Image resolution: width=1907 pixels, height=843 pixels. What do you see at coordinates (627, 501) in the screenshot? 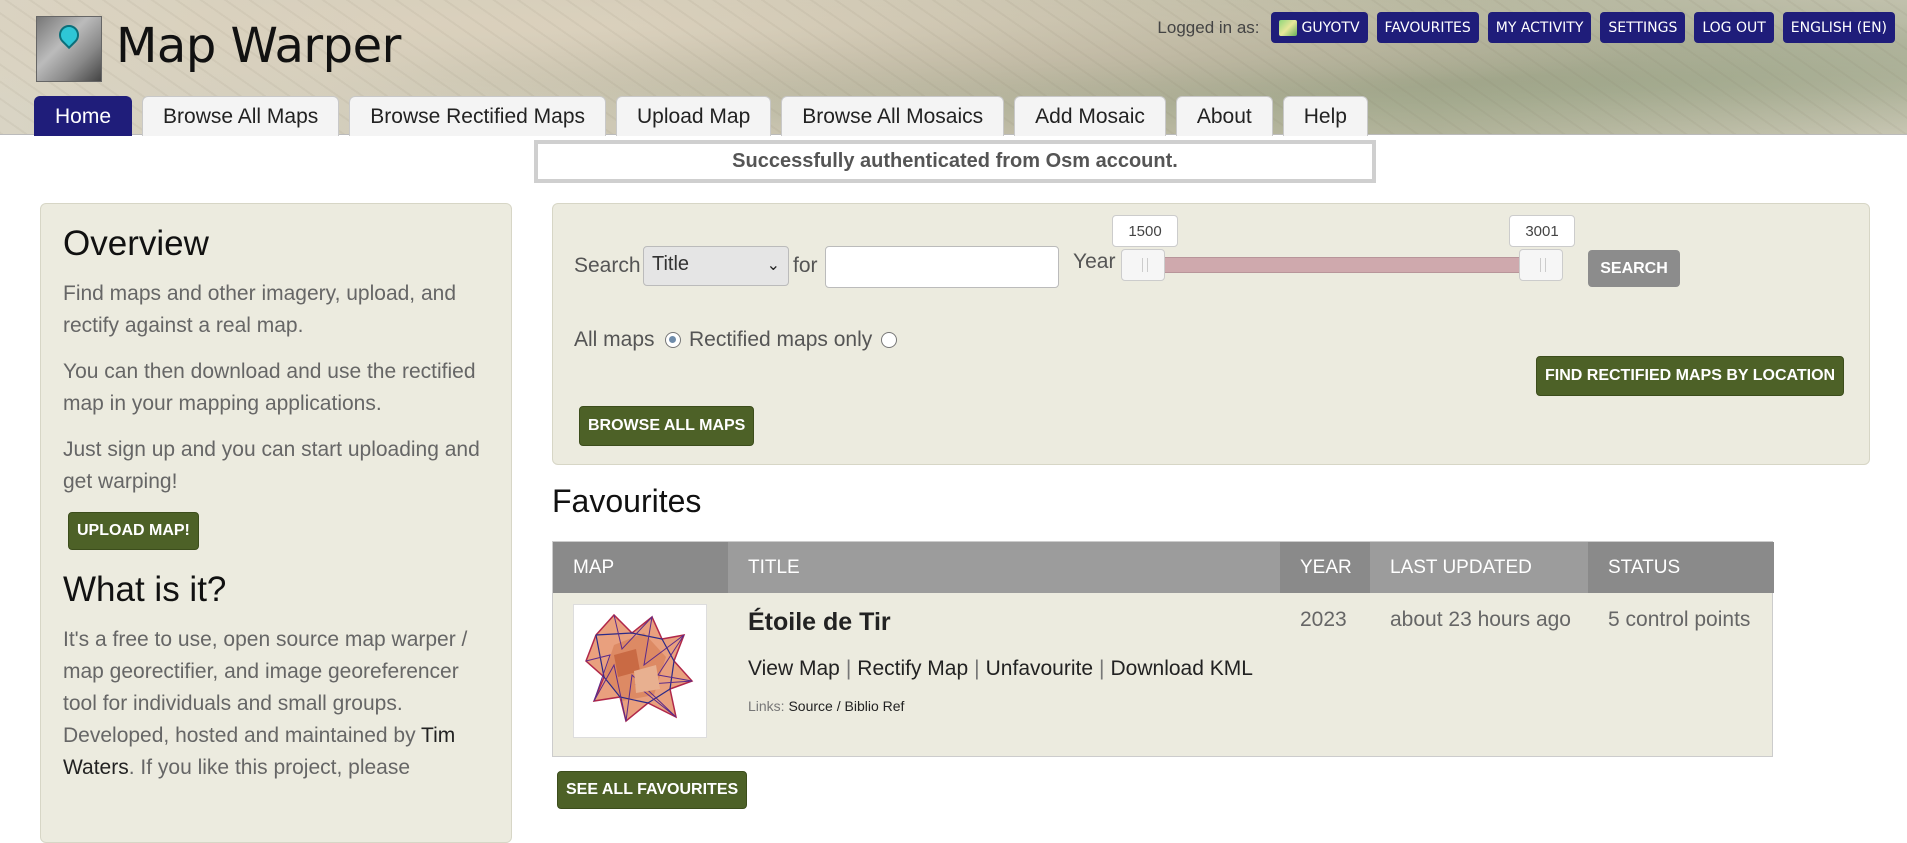
I see `favourites-heading: Favourites` at bounding box center [627, 501].